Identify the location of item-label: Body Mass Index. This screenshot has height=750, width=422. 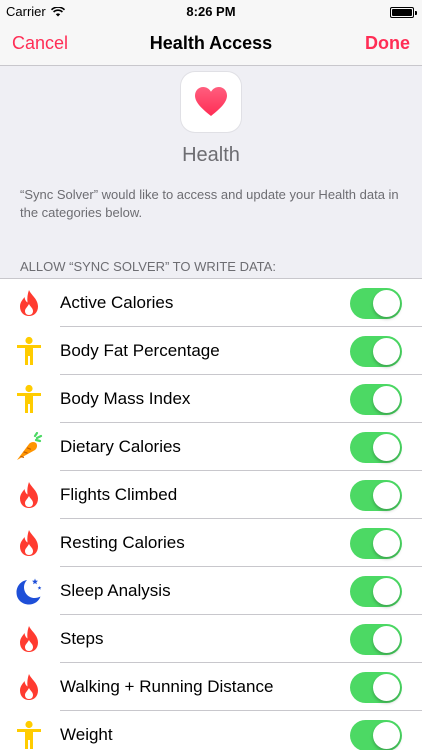
(125, 398).